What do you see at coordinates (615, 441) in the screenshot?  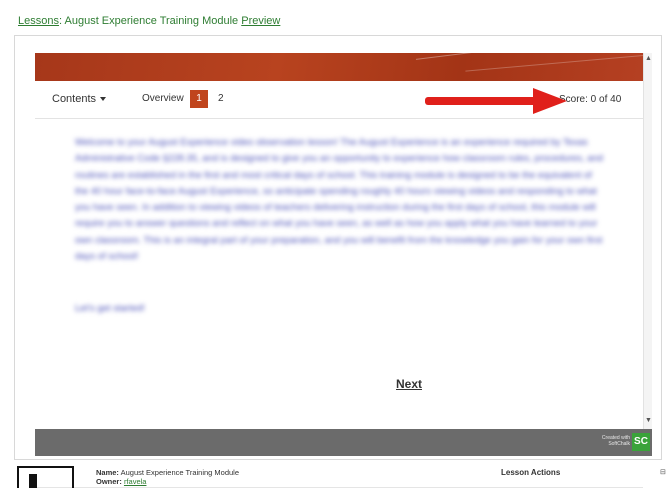 I see `softchalk-credit: Created with SoftChalk` at bounding box center [615, 441].